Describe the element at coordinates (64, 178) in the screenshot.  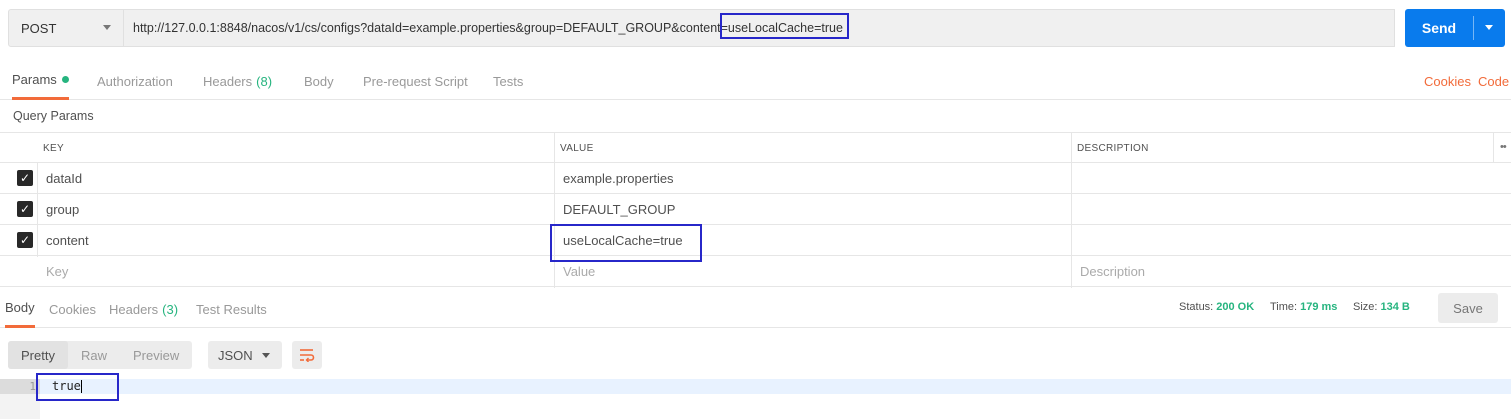
I see `param-key: dataId` at that location.